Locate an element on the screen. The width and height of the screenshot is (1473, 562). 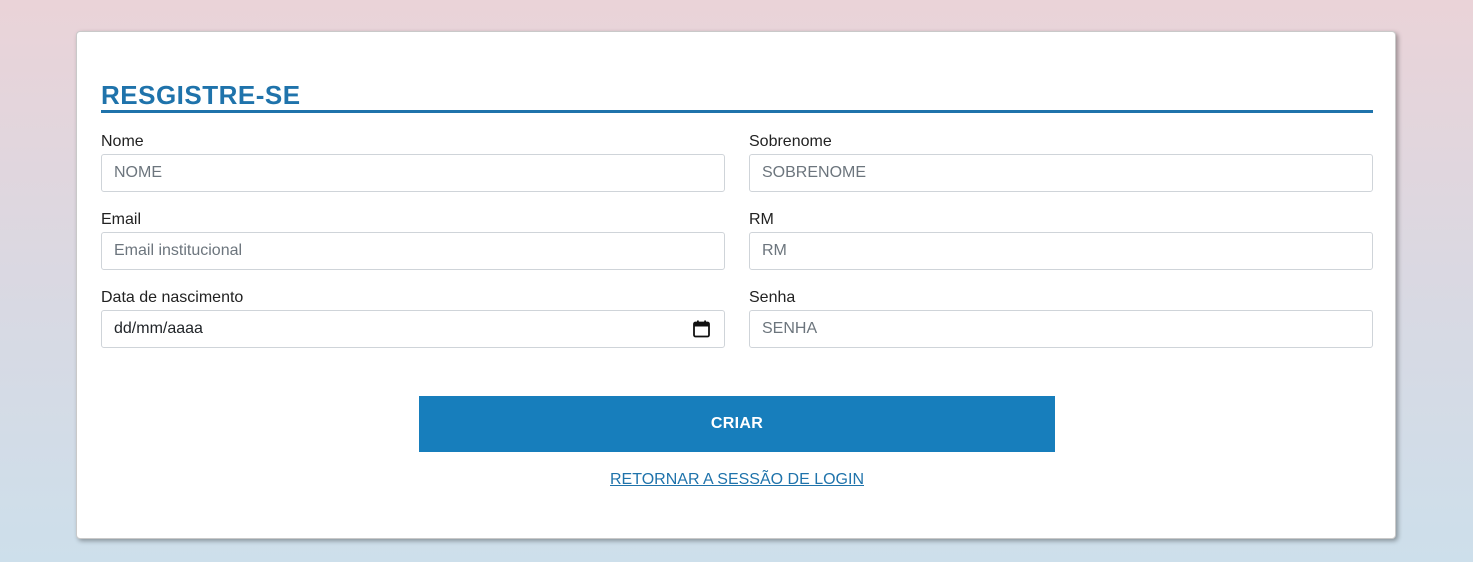
nome-label: Nome is located at coordinates (122, 141).